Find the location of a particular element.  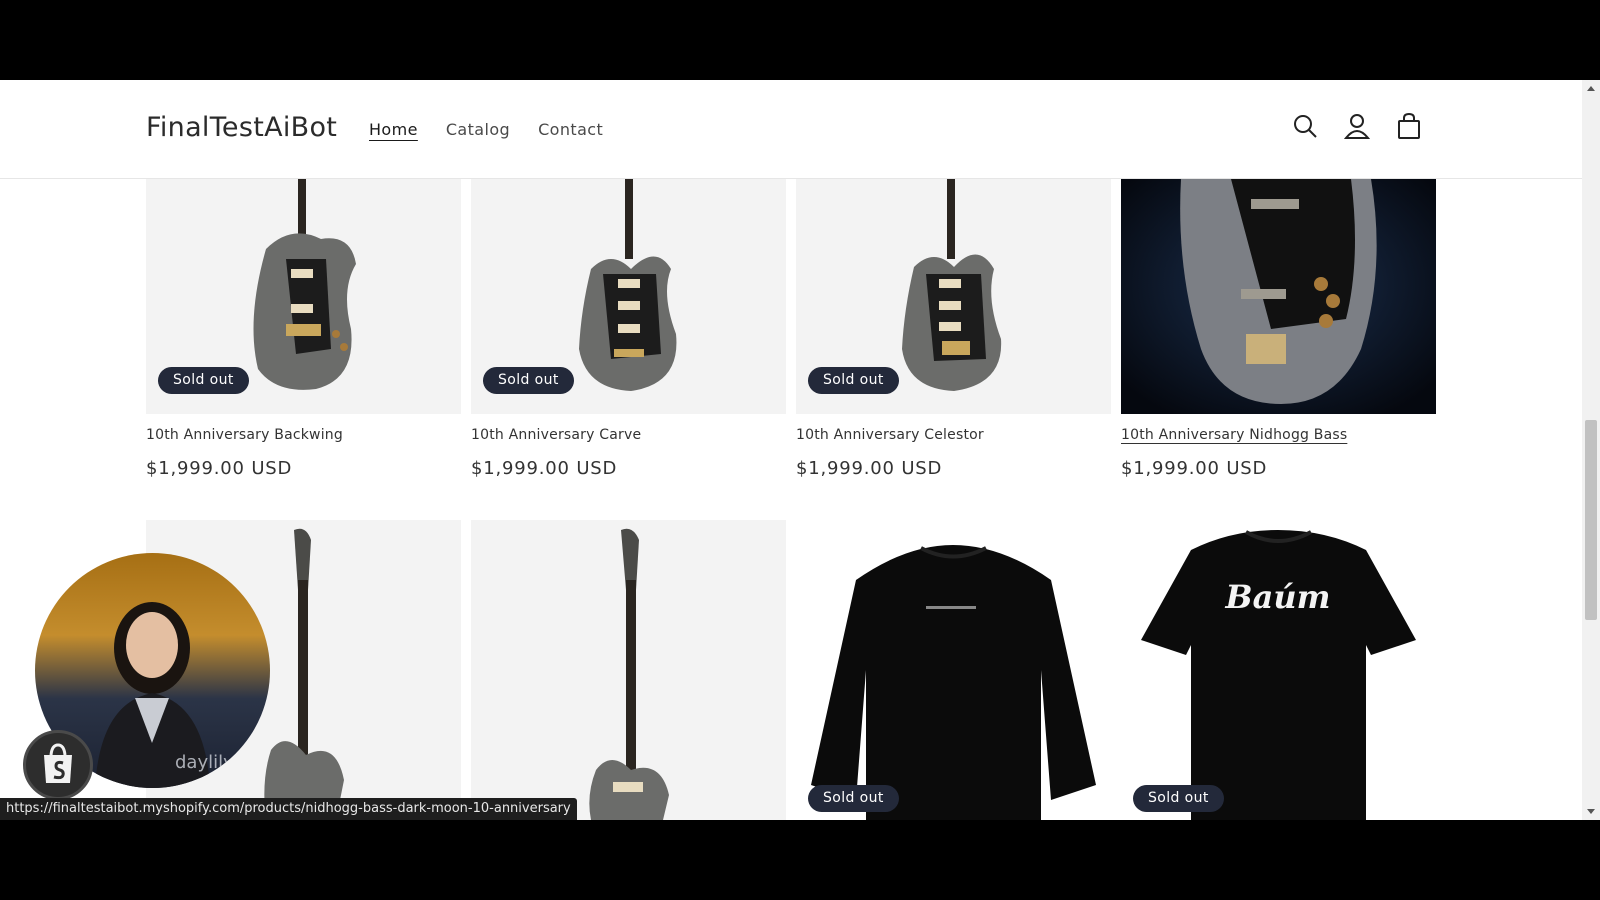

header-icons is located at coordinates (1357, 126).